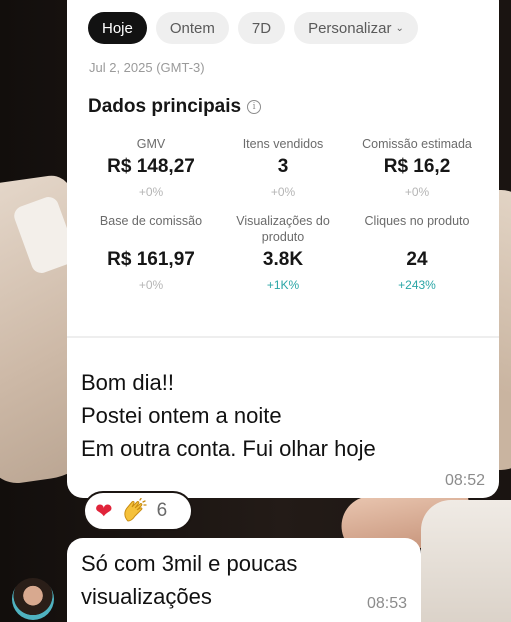 Image resolution: width=511 pixels, height=622 pixels. I want to click on text-message-bubble: Só com 3mil e poucas visualizações 08:53, so click(244, 580).